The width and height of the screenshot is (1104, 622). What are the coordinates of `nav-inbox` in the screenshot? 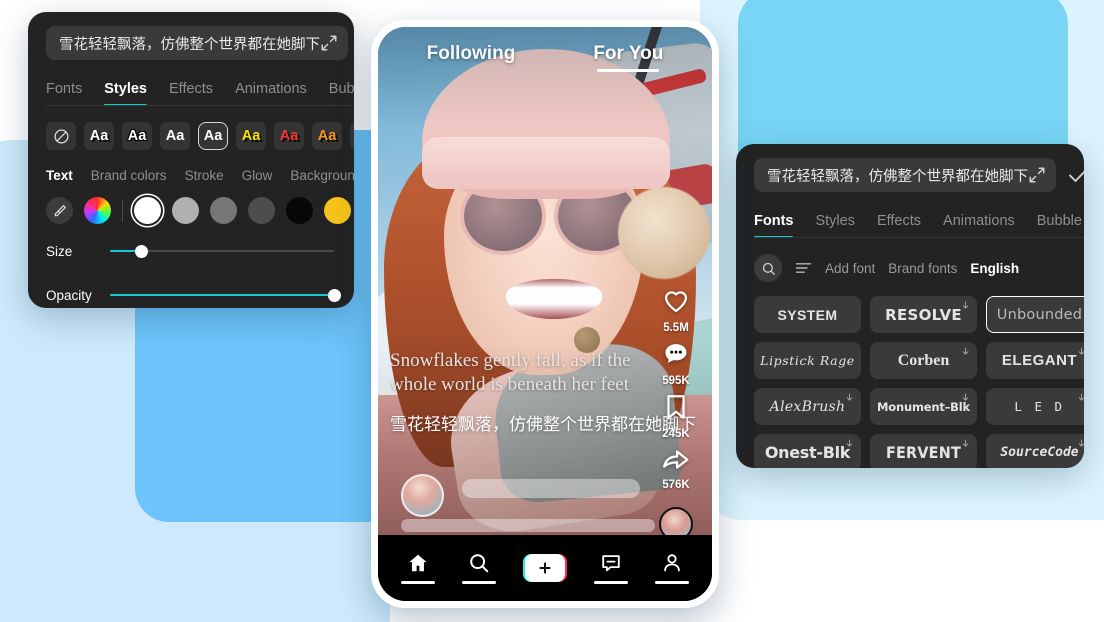 It's located at (610, 568).